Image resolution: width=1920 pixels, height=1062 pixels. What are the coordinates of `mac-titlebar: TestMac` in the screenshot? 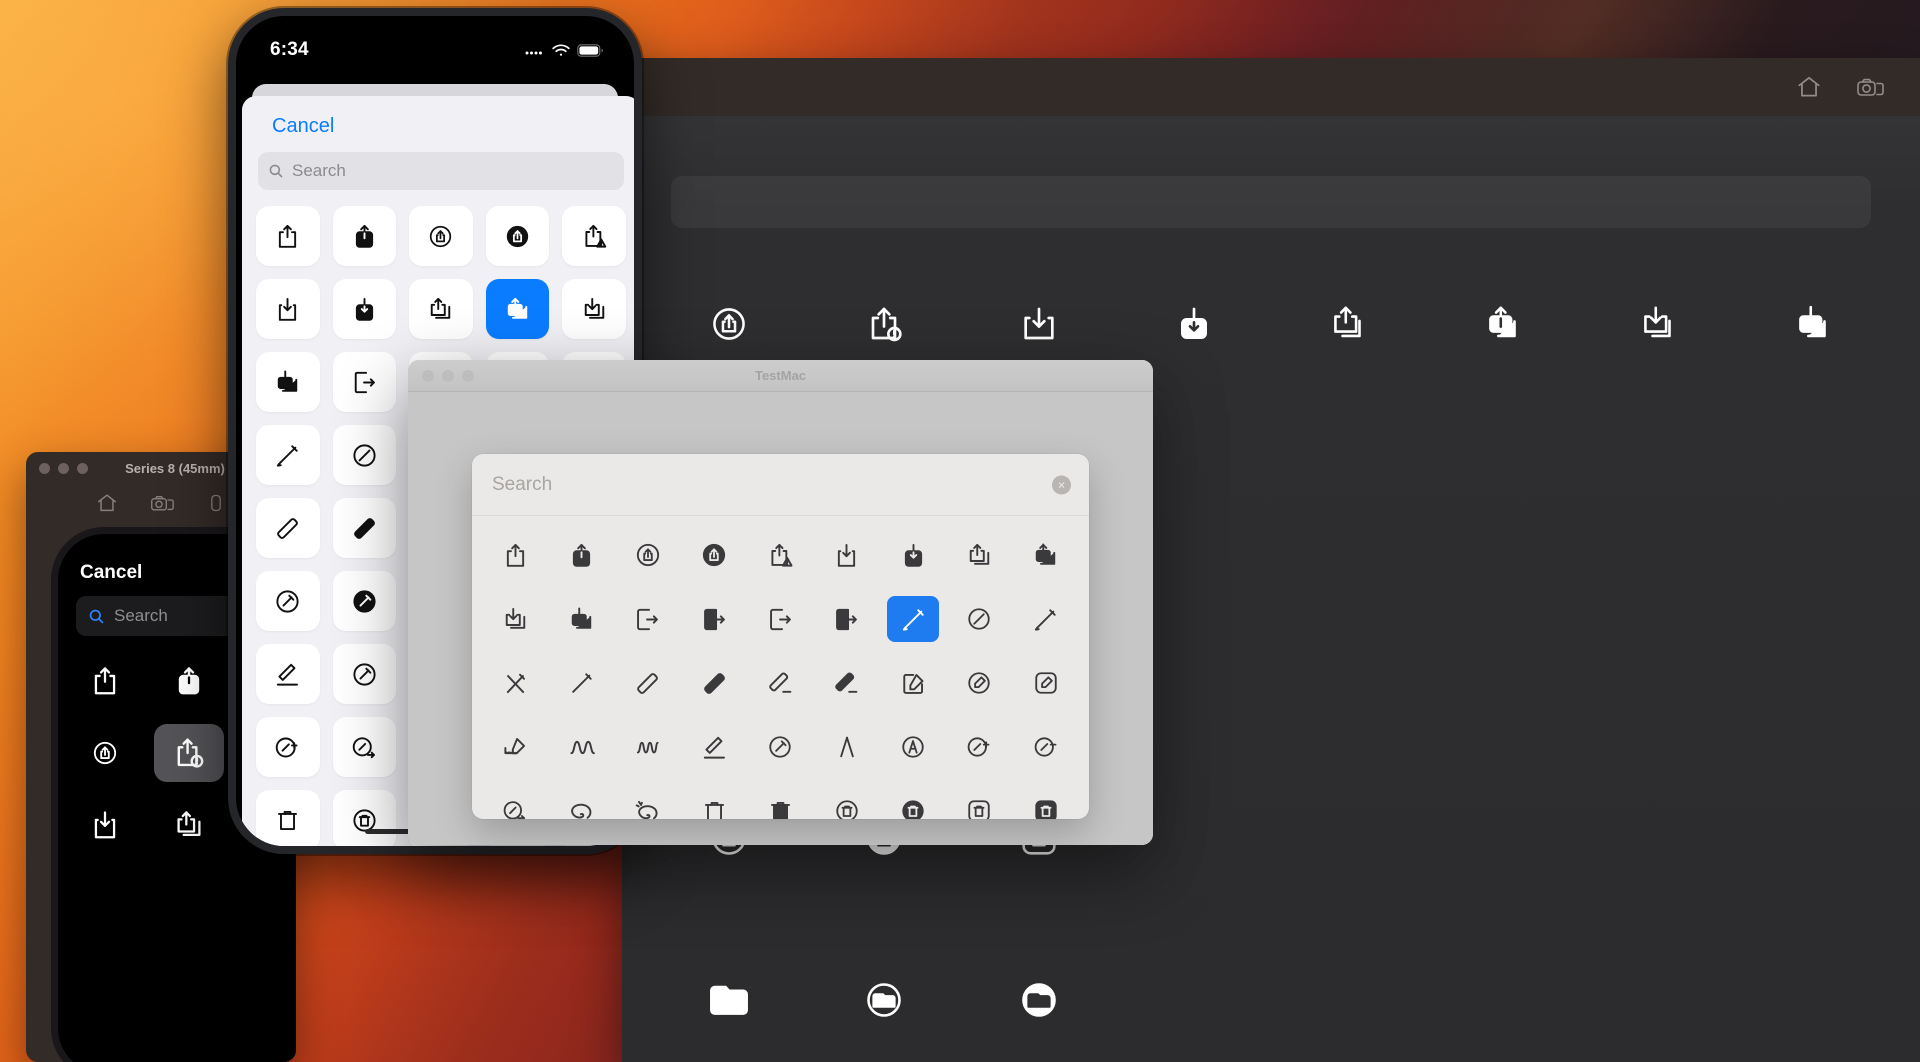 It's located at (780, 376).